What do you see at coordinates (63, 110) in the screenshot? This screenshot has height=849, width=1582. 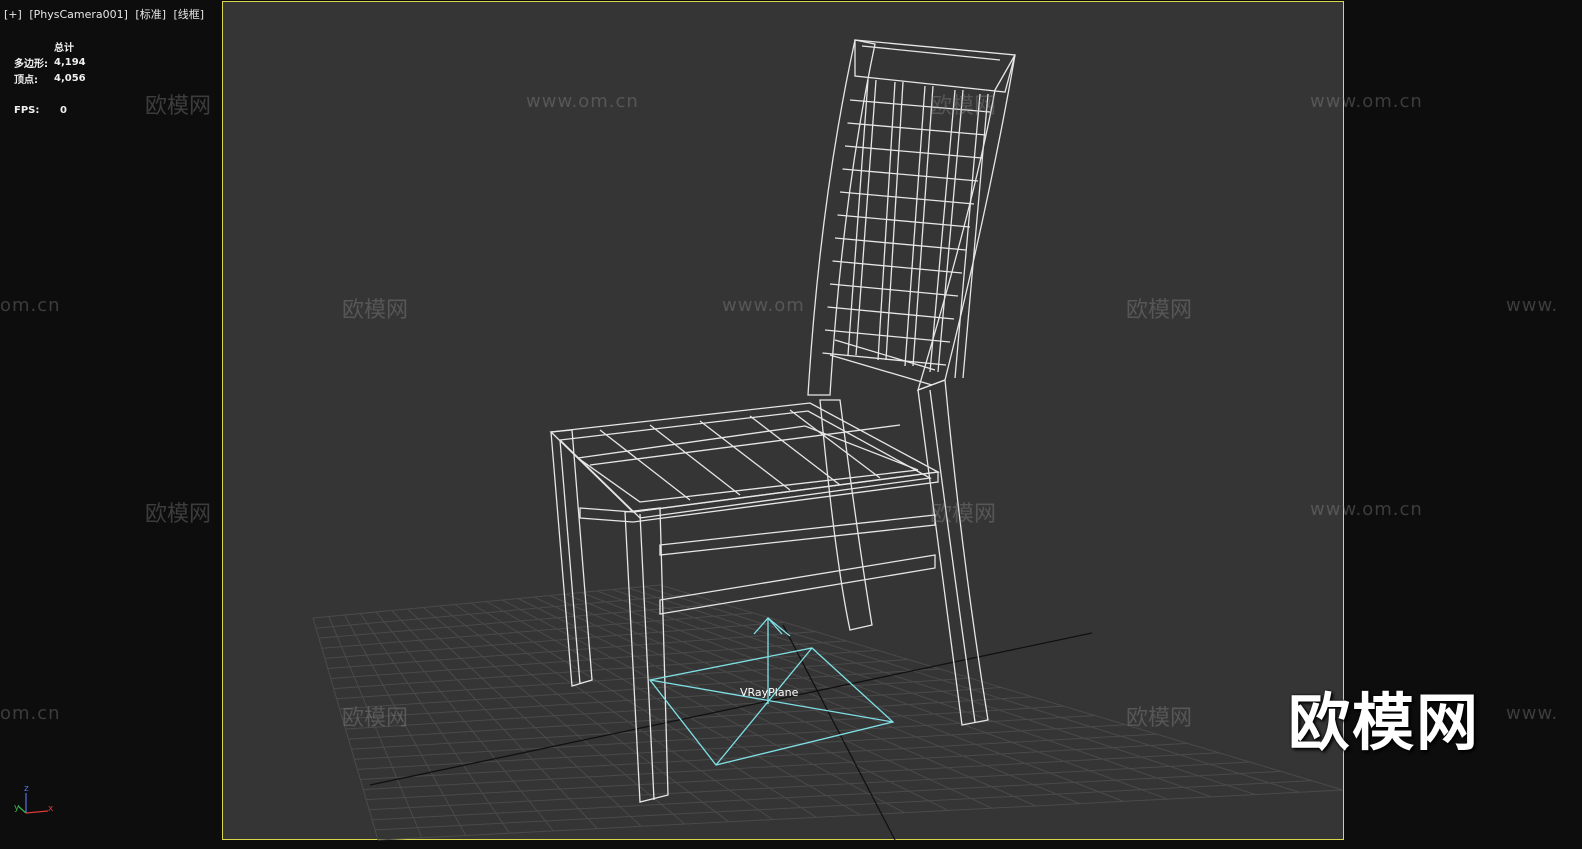 I see `fps-value: 0` at bounding box center [63, 110].